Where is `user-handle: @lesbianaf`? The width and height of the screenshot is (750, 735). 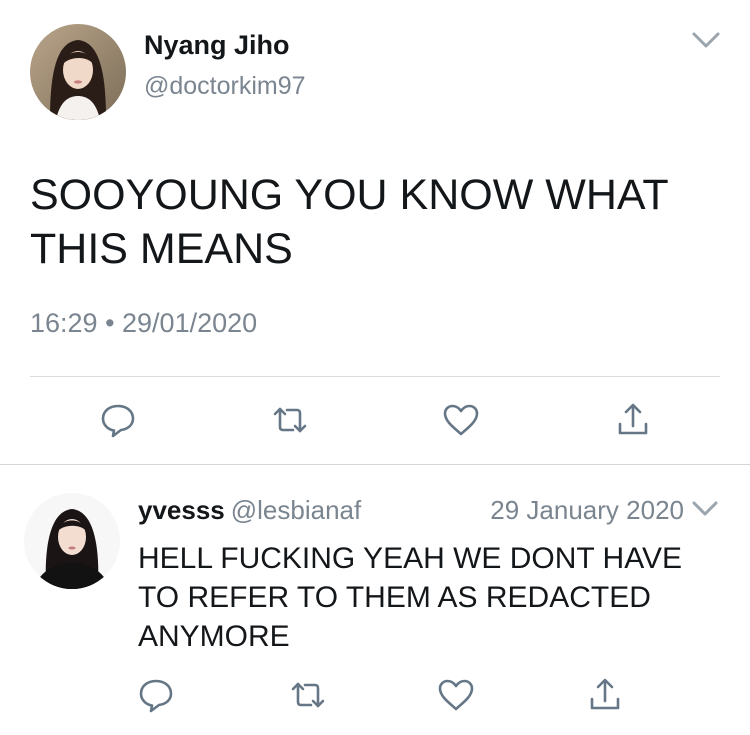 user-handle: @lesbianaf is located at coordinates (296, 510).